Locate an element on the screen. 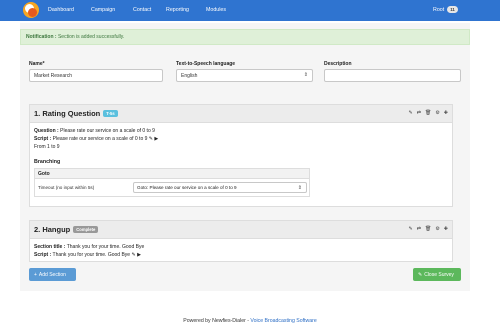  close-survey-button: ✎ Close Survey is located at coordinates (437, 274).